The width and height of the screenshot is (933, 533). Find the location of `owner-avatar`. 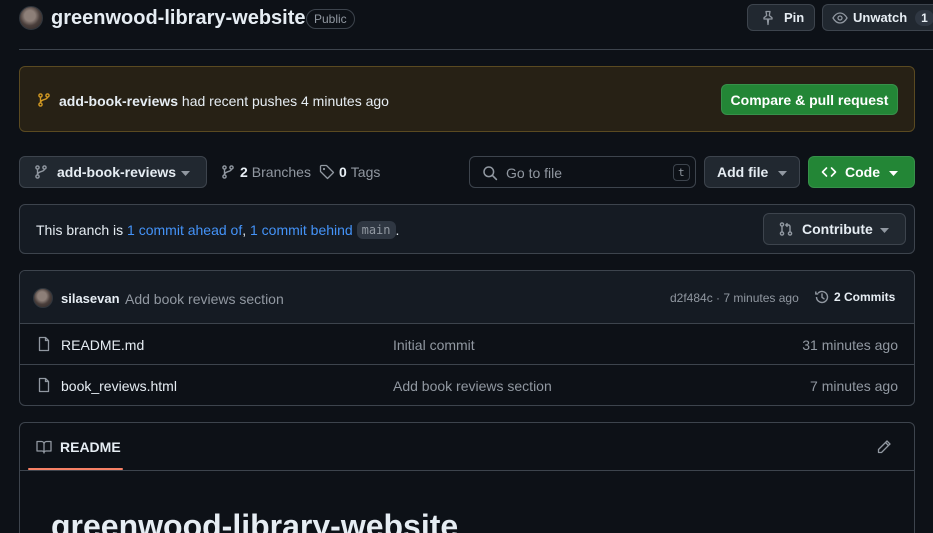

owner-avatar is located at coordinates (31, 18).